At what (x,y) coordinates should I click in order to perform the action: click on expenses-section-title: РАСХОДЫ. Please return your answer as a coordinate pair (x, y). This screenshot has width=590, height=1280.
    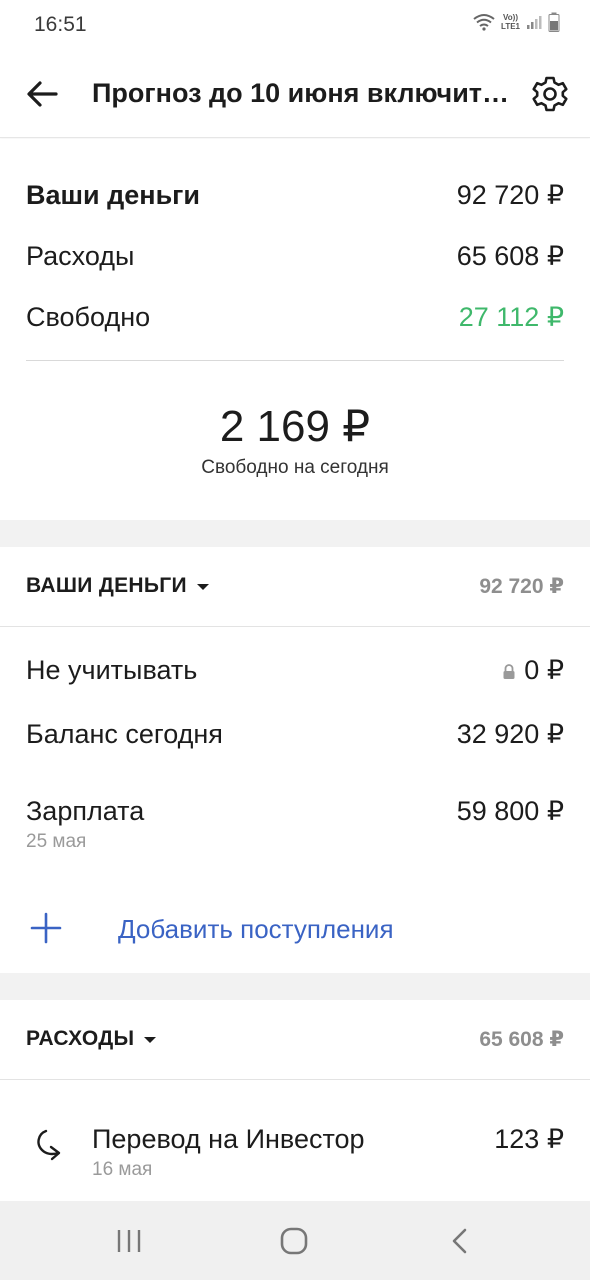
    Looking at the image, I should click on (91, 1039).